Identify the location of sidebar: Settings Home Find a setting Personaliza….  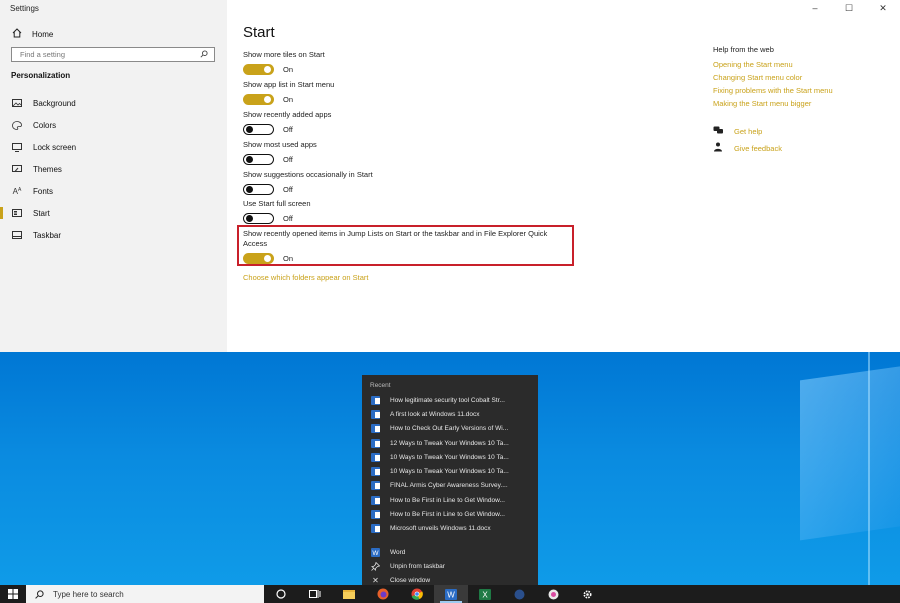
(113, 176).